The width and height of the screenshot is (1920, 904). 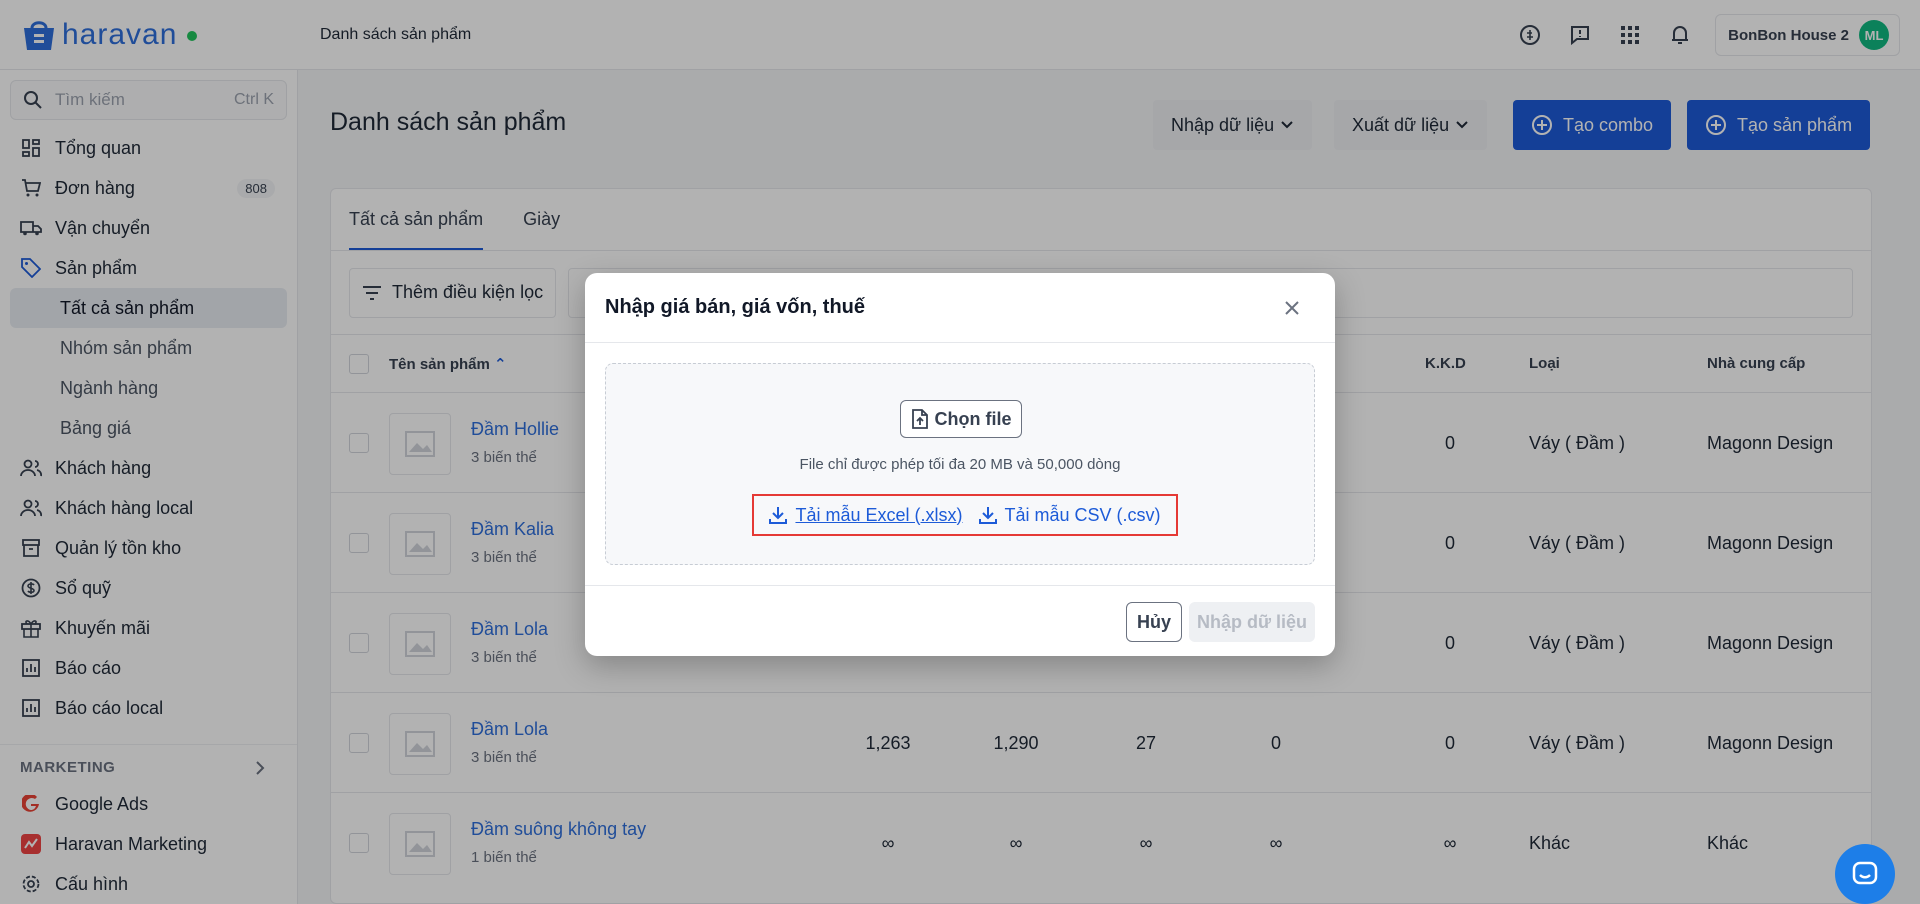 What do you see at coordinates (919, 419) in the screenshot?
I see `file-upload-icon` at bounding box center [919, 419].